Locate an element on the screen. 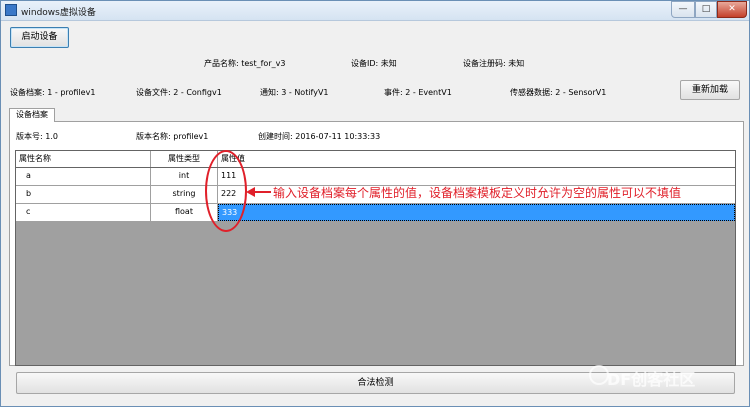 The height and width of the screenshot is (407, 750). created-time-info: 创建时间: 2016-07-11 10:33:33 is located at coordinates (319, 136).